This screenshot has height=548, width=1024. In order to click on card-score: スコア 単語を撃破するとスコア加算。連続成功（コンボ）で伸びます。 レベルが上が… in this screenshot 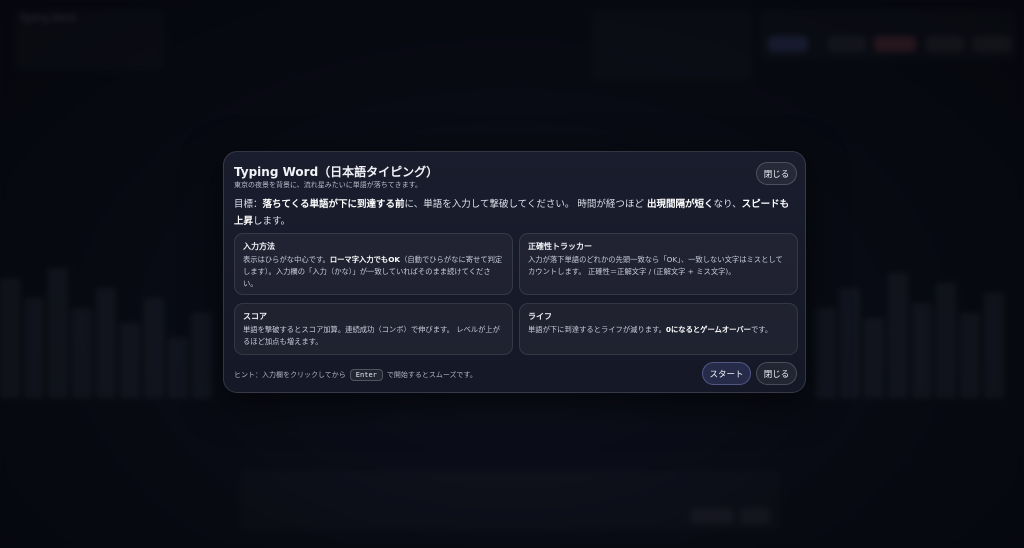, I will do `click(373, 329)`.